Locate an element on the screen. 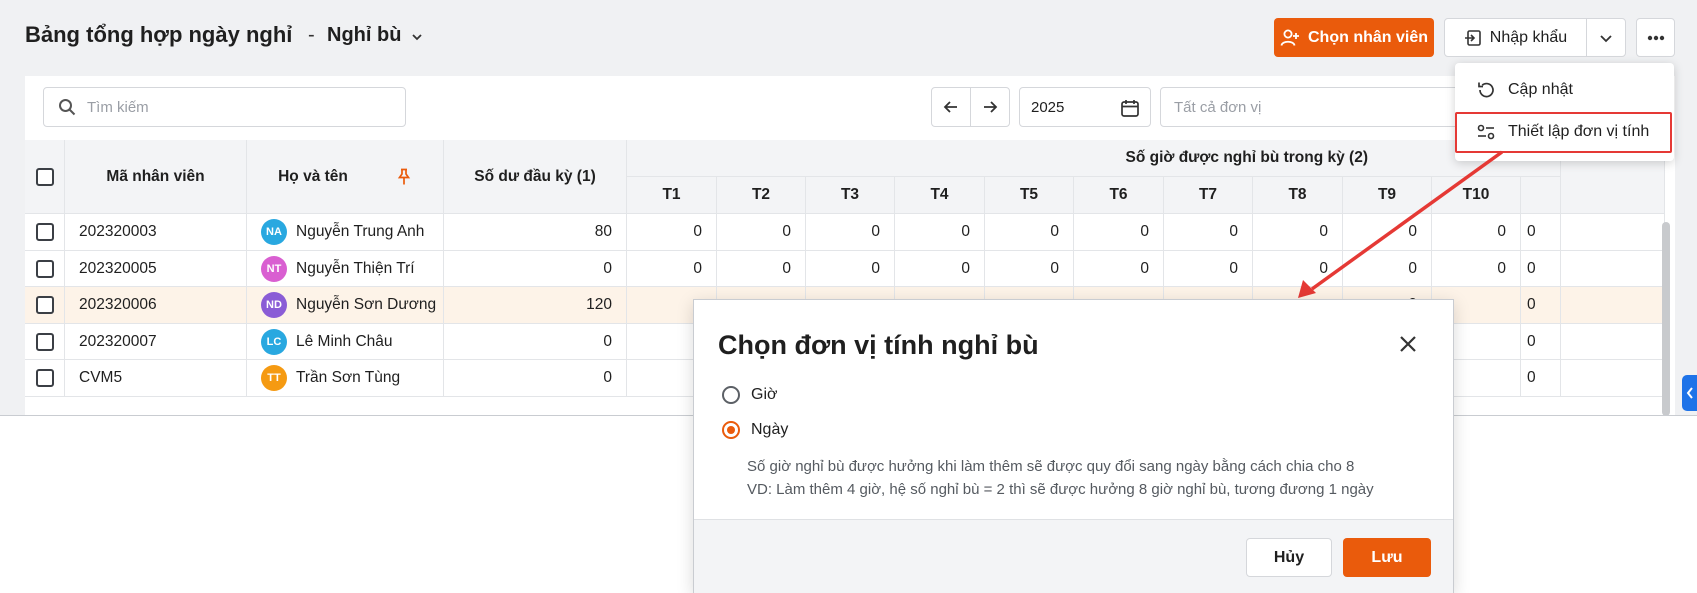  select-employee-label: Chọn nhân viên is located at coordinates (1368, 37).